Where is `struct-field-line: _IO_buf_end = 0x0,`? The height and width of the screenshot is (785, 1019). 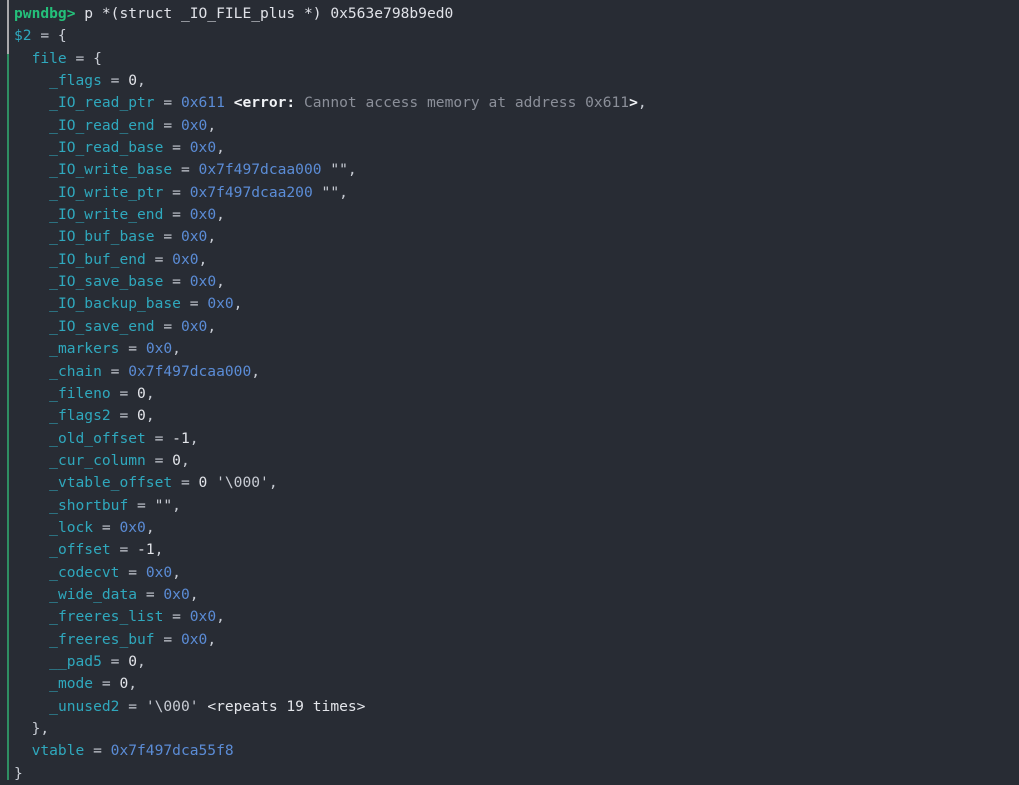 struct-field-line: _IO_buf_end = 0x0, is located at coordinates (509, 260).